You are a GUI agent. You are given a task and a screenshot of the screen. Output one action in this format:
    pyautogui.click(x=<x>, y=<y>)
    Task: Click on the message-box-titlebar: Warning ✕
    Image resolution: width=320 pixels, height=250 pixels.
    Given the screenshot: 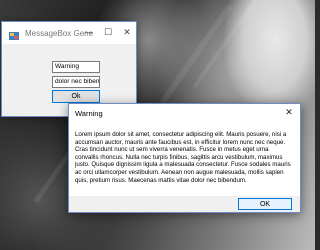 What is the action you would take?
    pyautogui.click(x=184, y=113)
    